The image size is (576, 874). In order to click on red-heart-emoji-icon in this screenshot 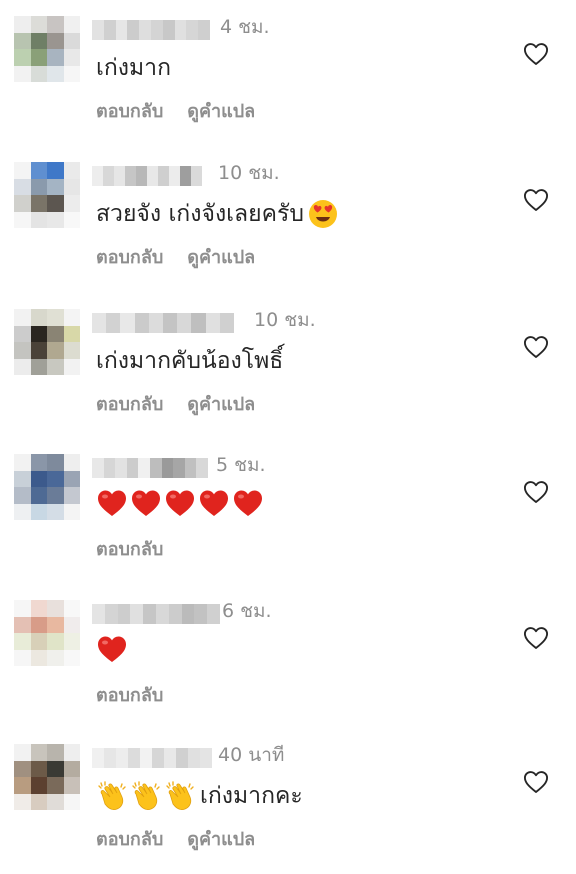, I will do `click(112, 649)`.